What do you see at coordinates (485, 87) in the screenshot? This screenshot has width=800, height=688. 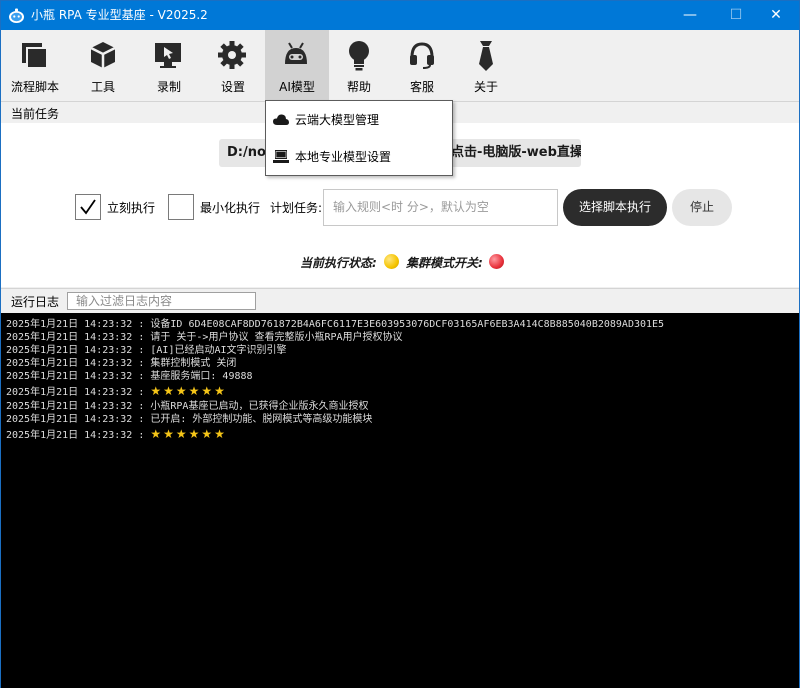 I see `toolbar-item-label: 关于` at bounding box center [485, 87].